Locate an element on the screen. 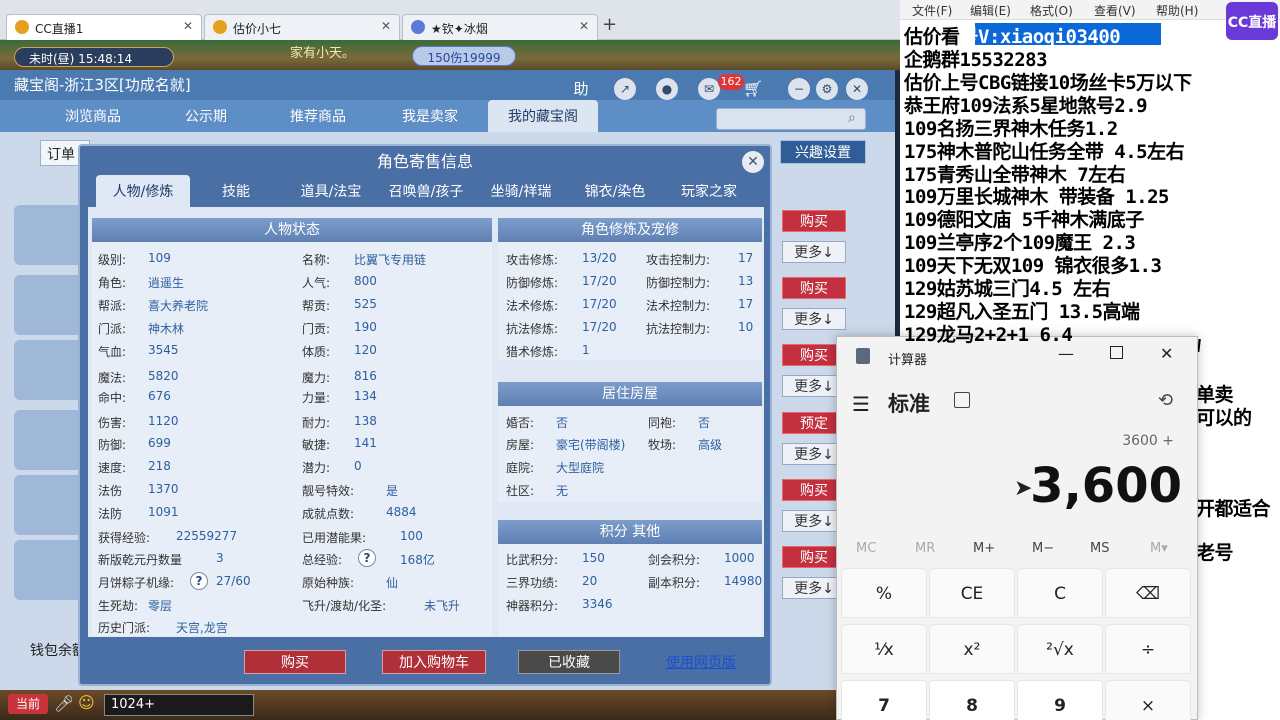 The width and height of the screenshot is (1280, 720). stat-label: 气血: is located at coordinates (112, 352).